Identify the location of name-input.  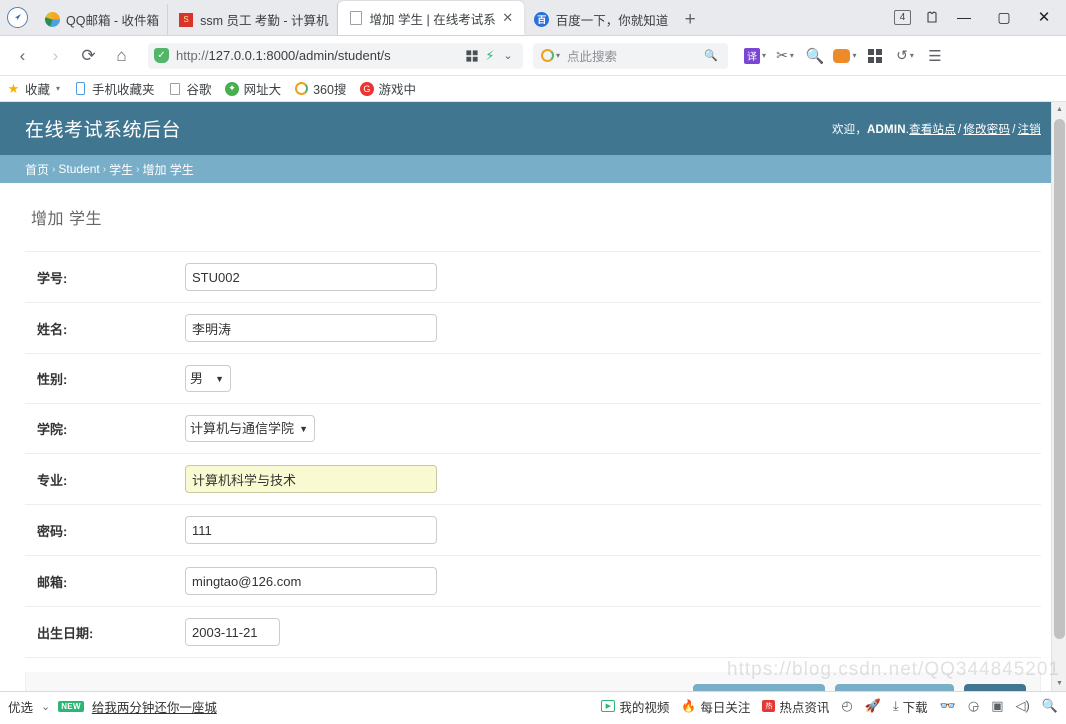
(311, 328).